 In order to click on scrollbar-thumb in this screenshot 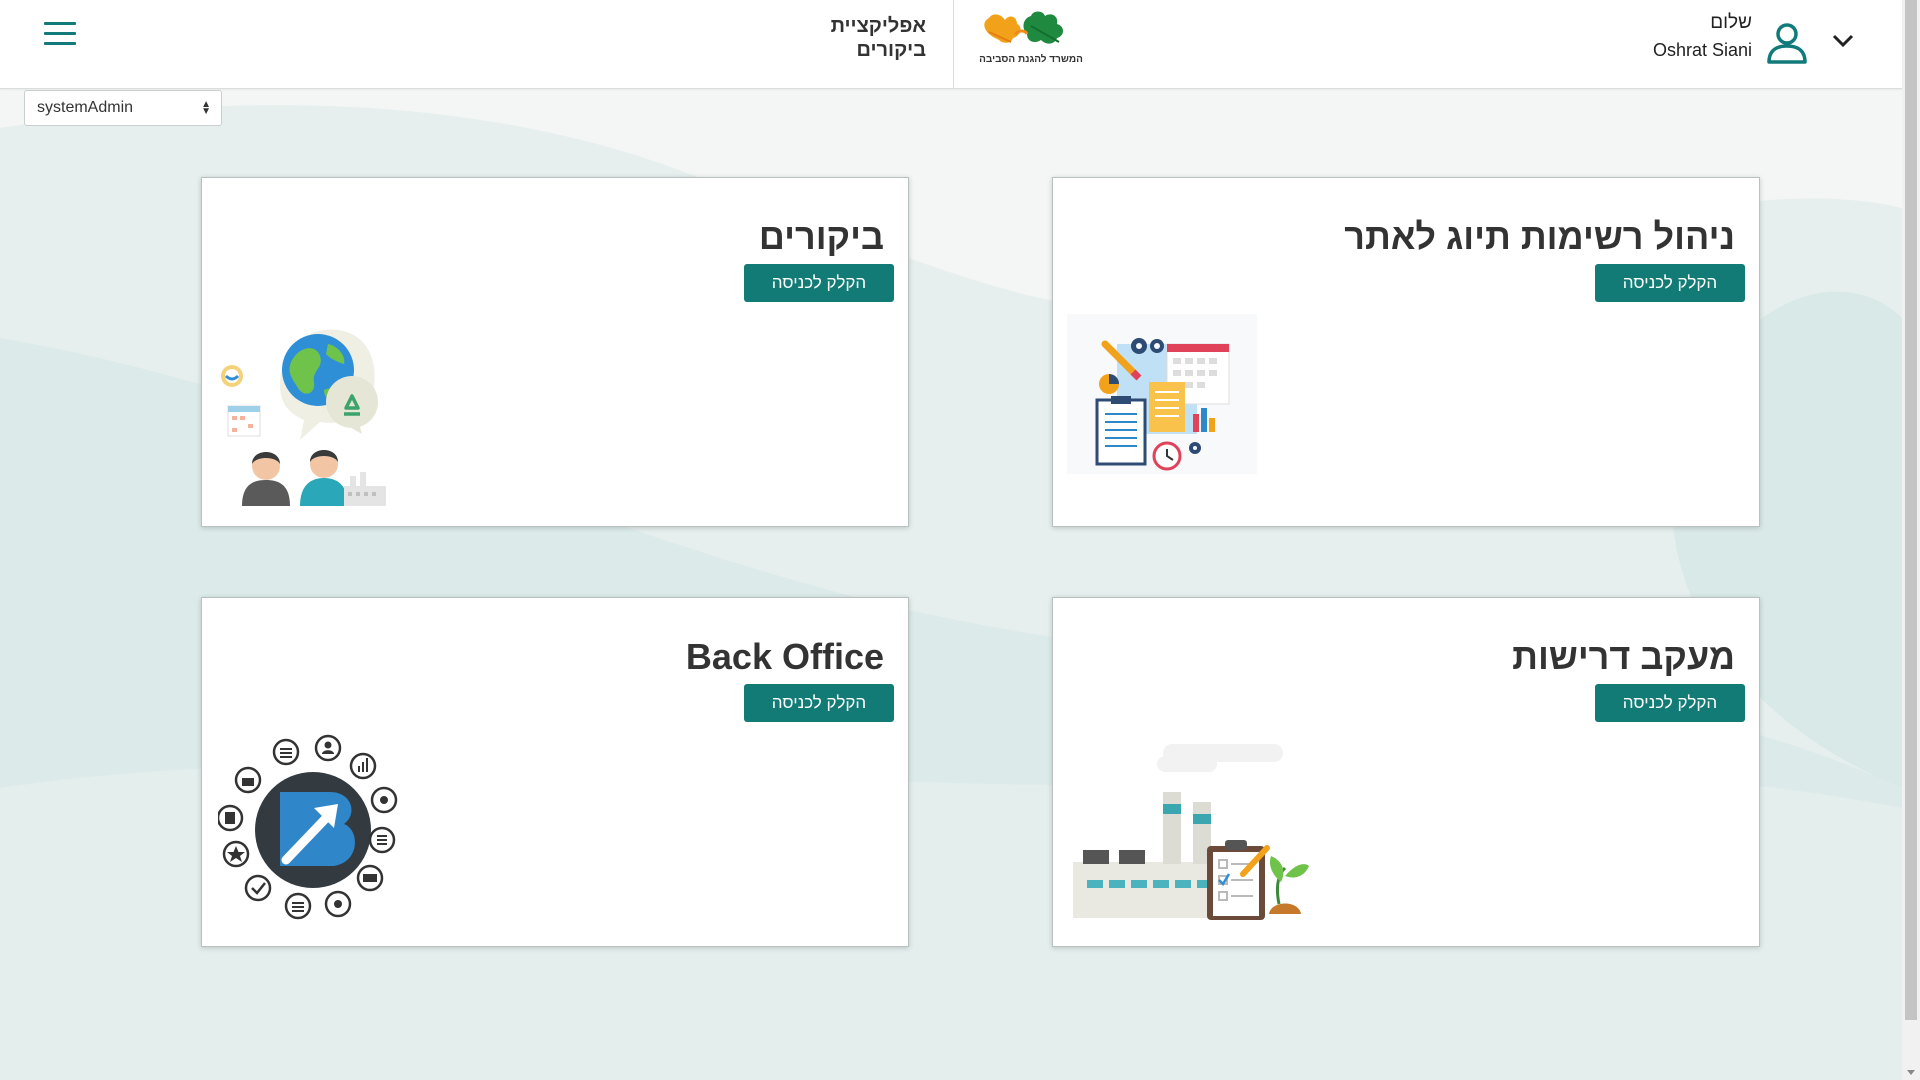, I will do `click(1911, 510)`.